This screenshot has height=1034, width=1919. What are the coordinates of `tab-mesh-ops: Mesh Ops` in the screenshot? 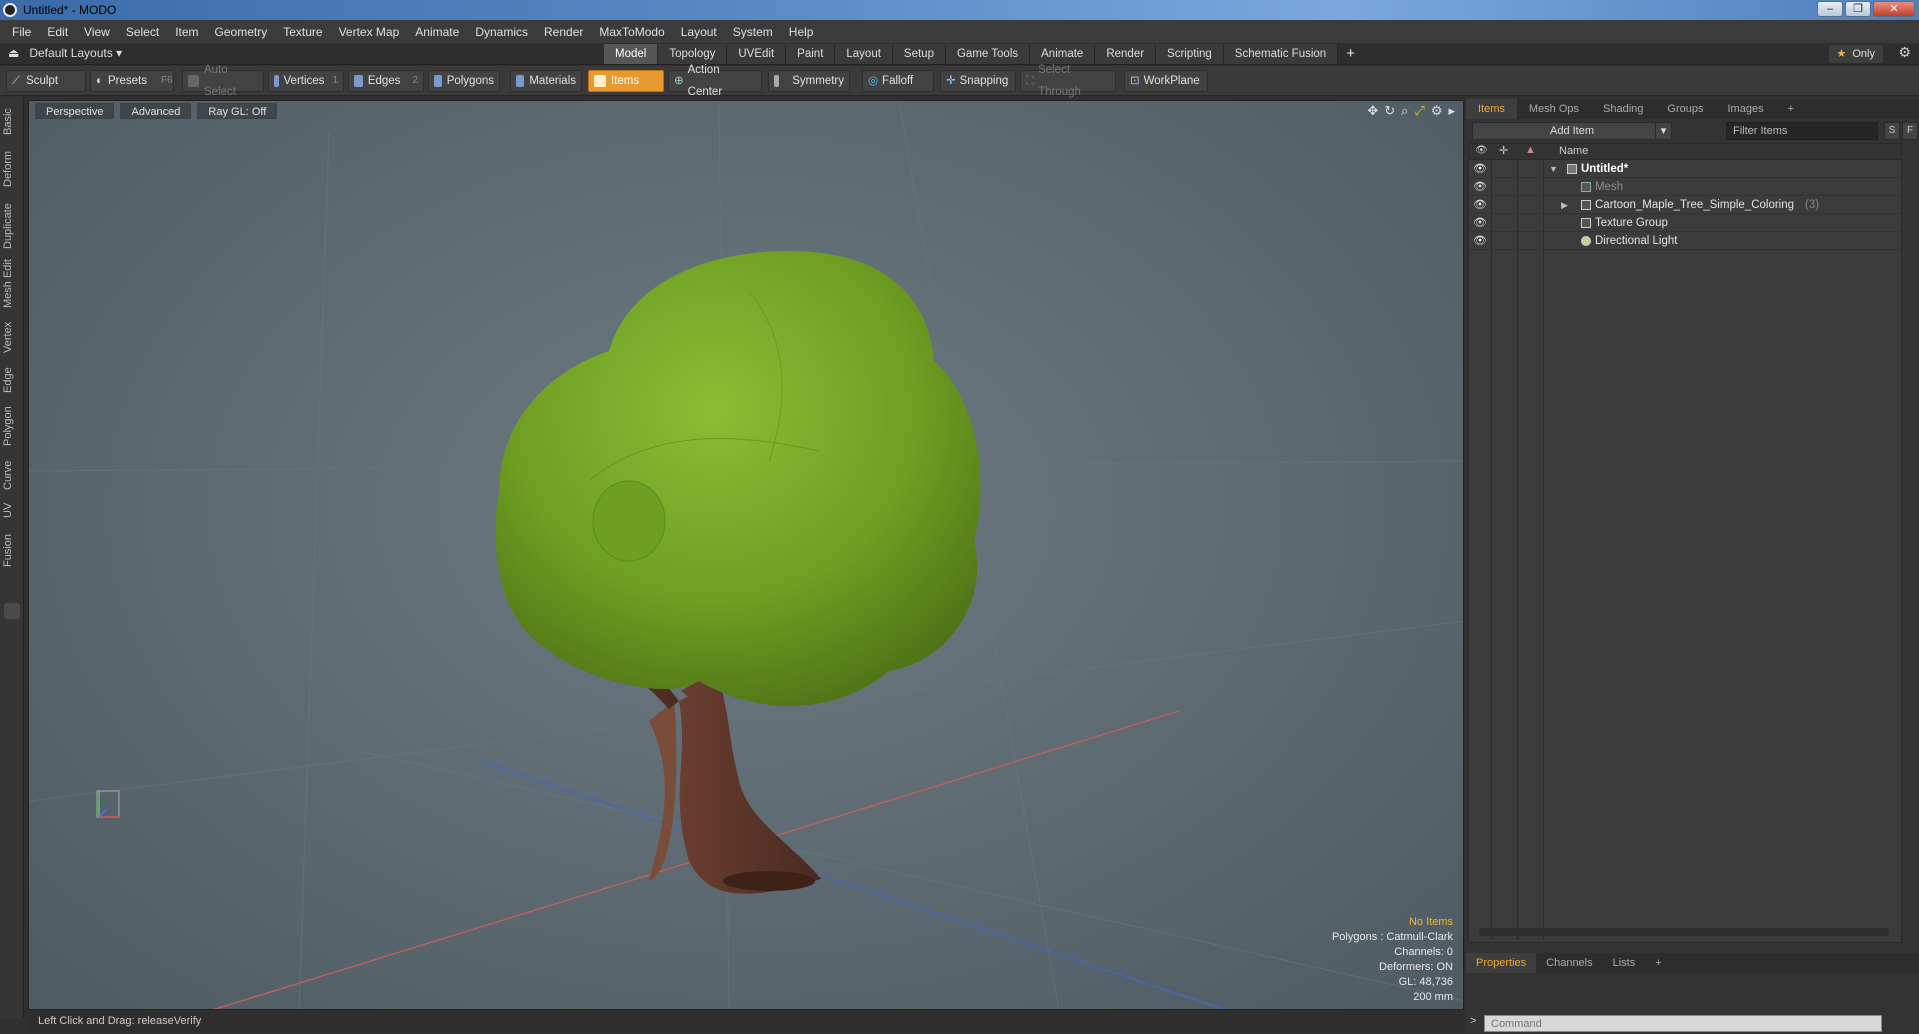 It's located at (1554, 109).